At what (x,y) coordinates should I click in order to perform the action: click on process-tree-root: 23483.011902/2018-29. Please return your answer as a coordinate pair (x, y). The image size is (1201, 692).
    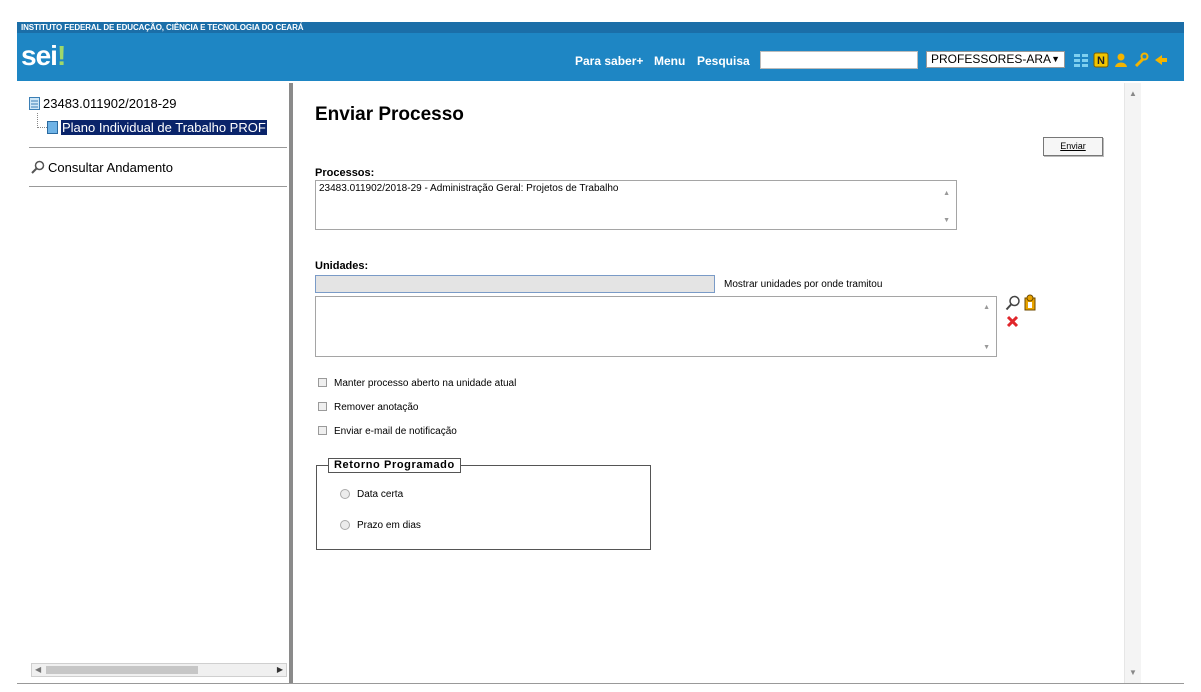
    Looking at the image, I should click on (103, 104).